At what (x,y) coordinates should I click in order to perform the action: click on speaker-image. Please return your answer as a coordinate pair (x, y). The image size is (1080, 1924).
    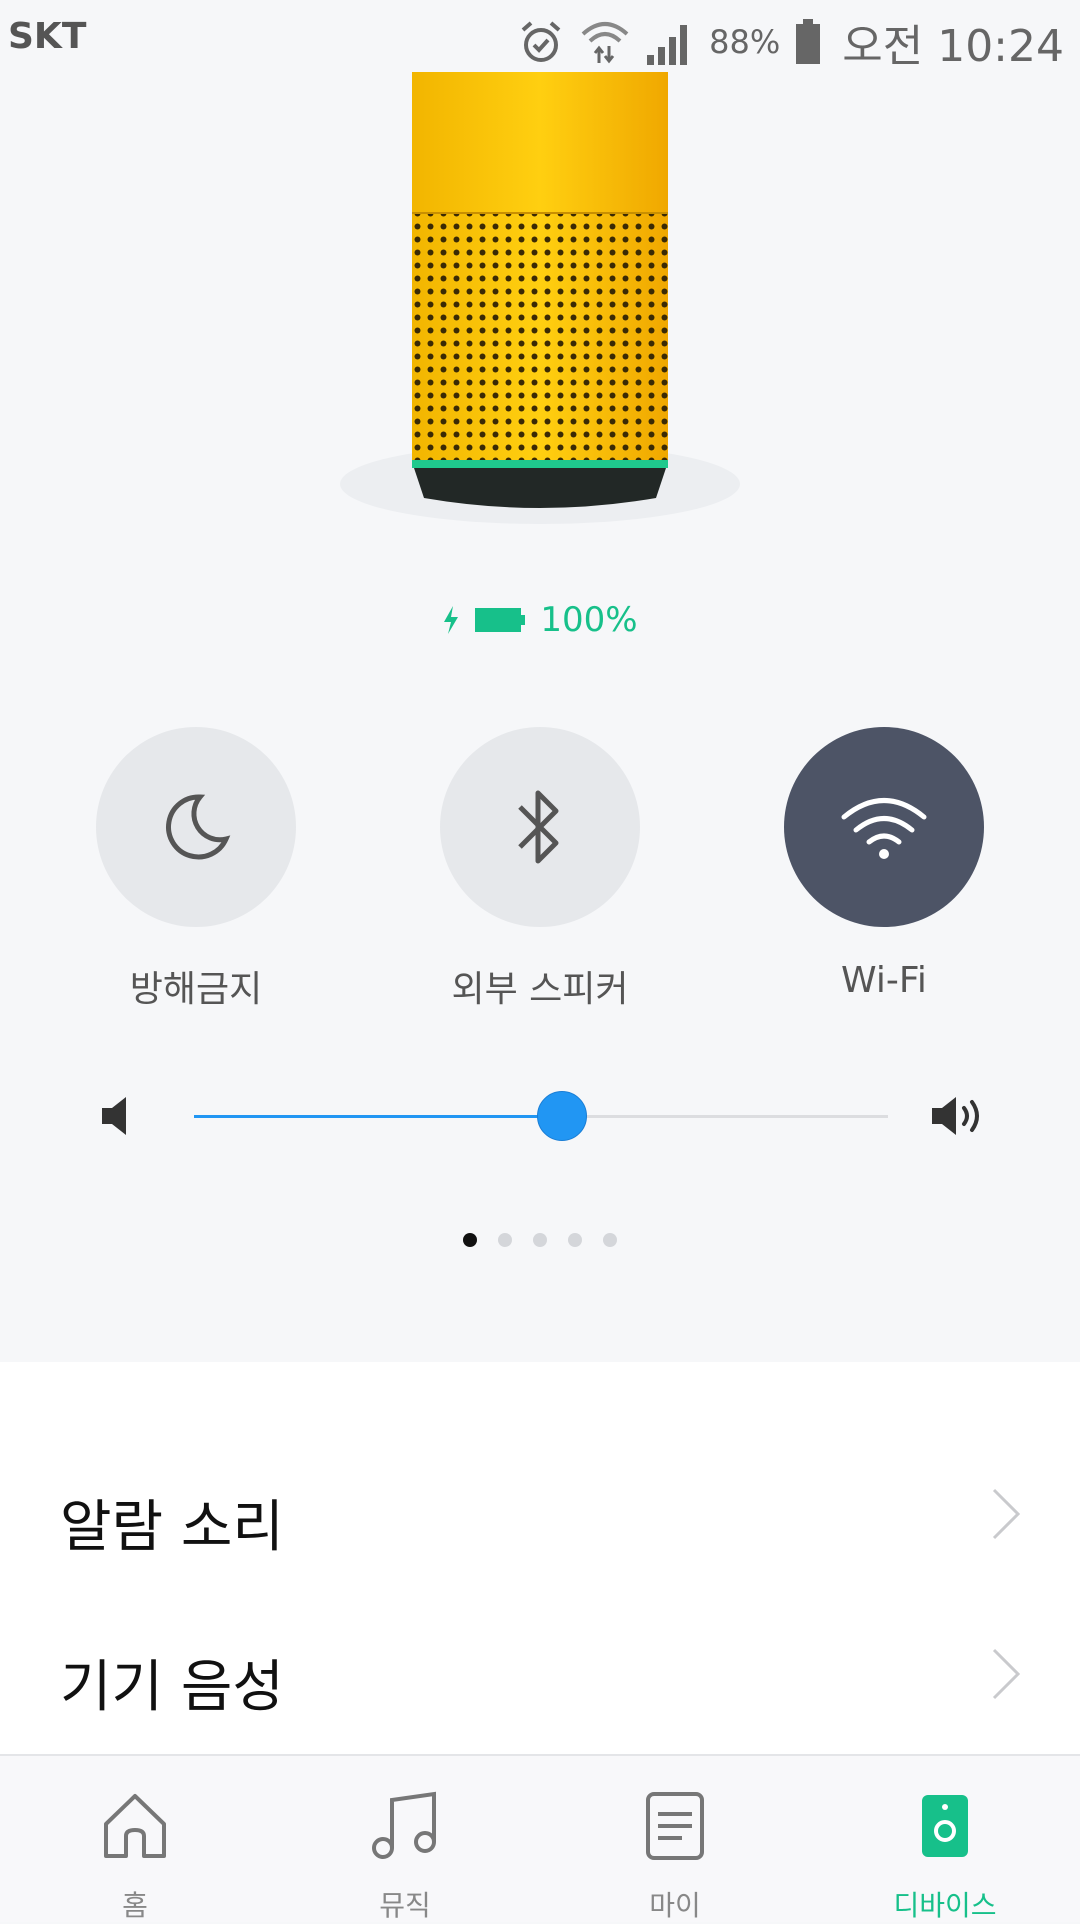
    Looking at the image, I should click on (540, 298).